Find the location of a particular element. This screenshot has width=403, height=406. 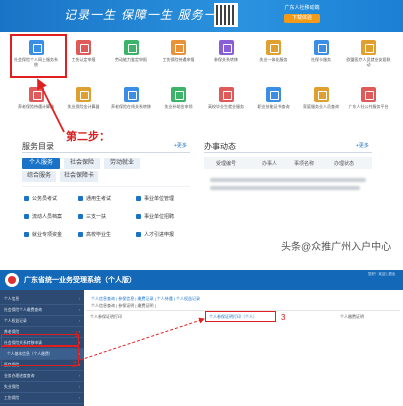

service-icon-cell: 失业保险金计算器 is located at coordinates (84, 104).